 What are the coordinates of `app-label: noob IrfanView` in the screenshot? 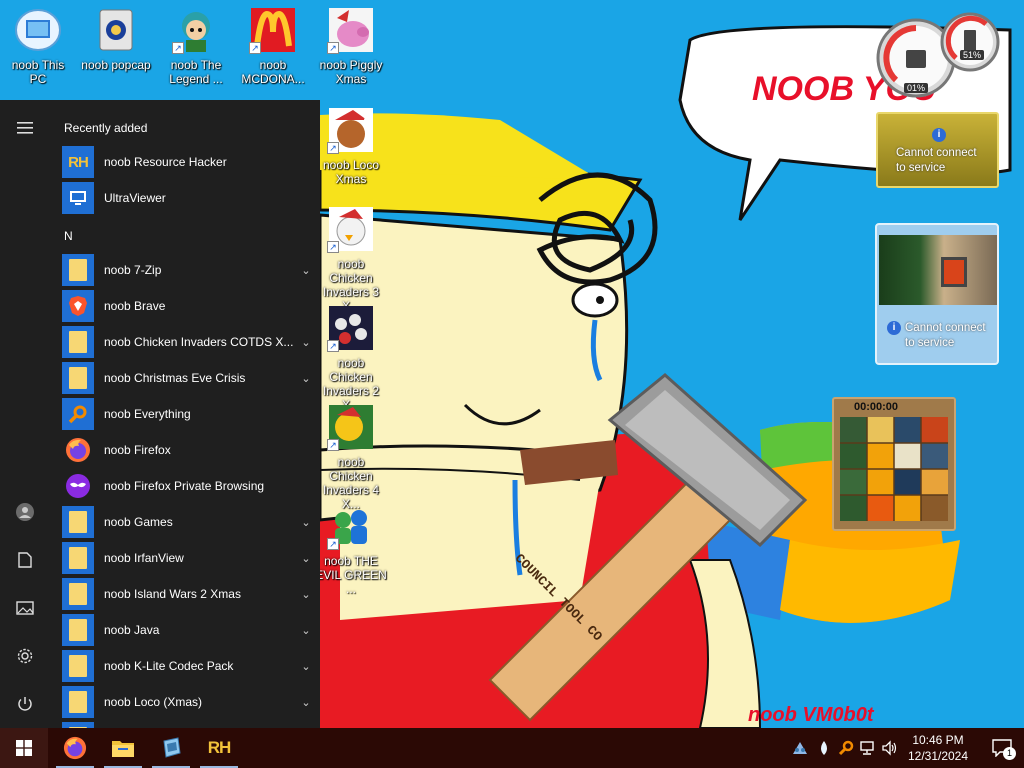 It's located at (144, 558).